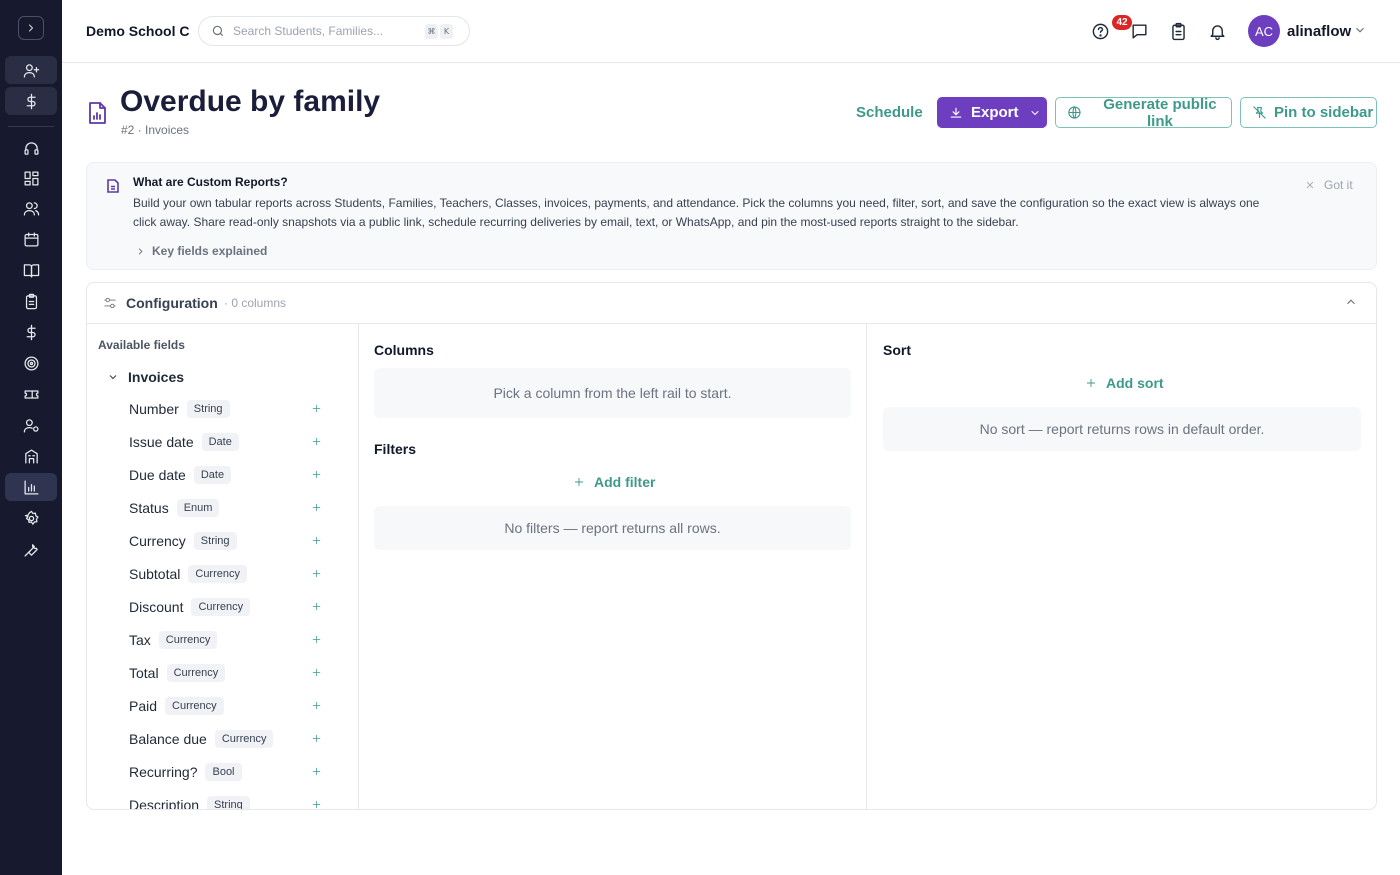  I want to click on rail-reports, so click(31, 487).